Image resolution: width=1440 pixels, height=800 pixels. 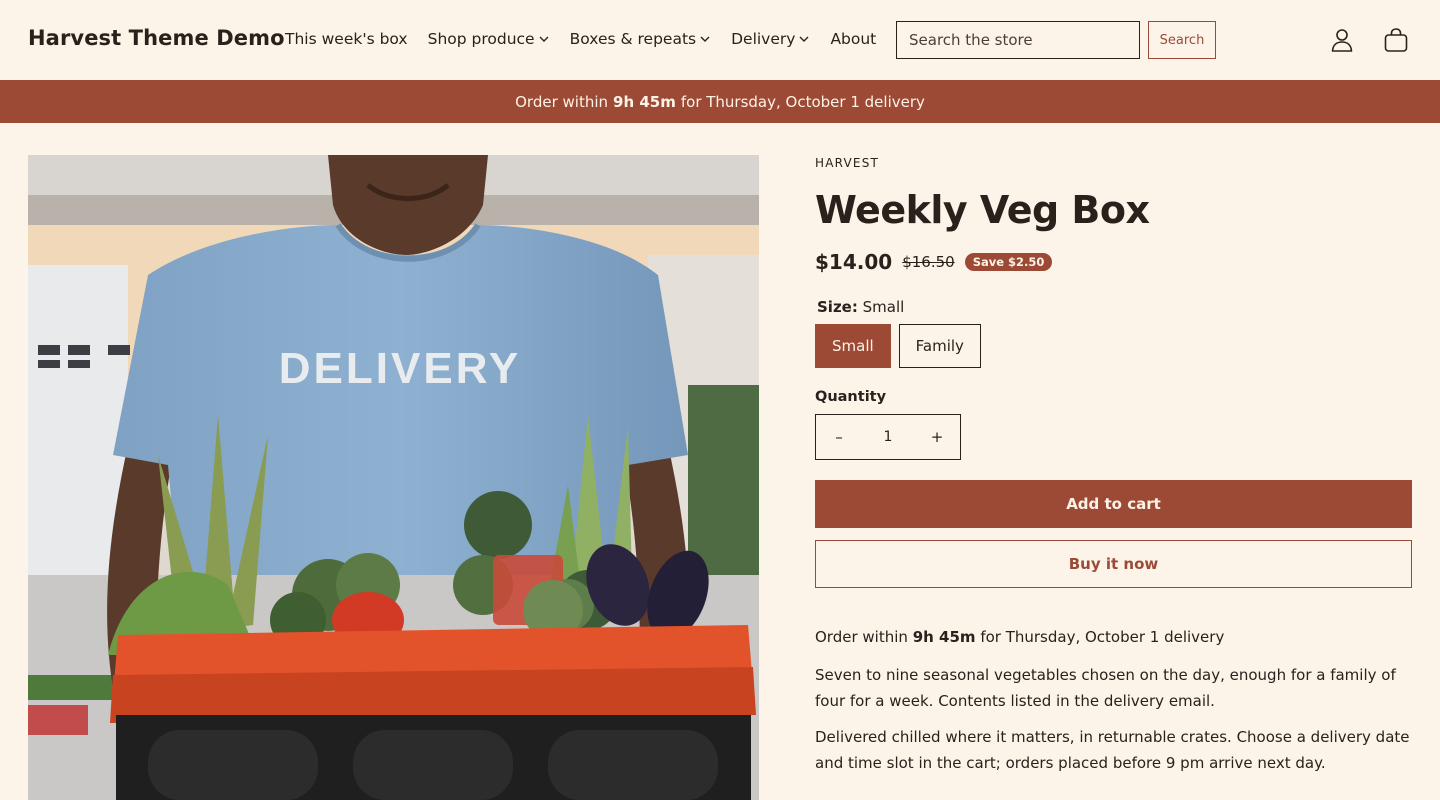 I want to click on nav-item-shop-produce: Shop produce, so click(x=489, y=39).